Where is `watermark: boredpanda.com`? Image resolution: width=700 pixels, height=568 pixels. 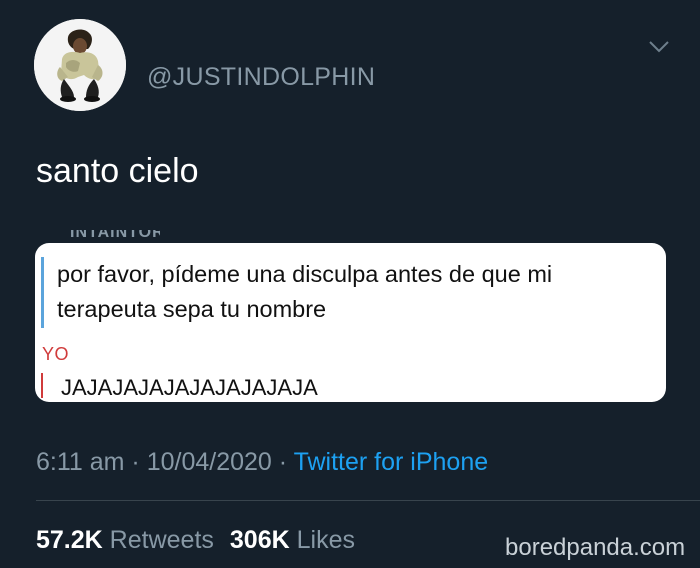
watermark: boredpanda.com is located at coordinates (595, 547).